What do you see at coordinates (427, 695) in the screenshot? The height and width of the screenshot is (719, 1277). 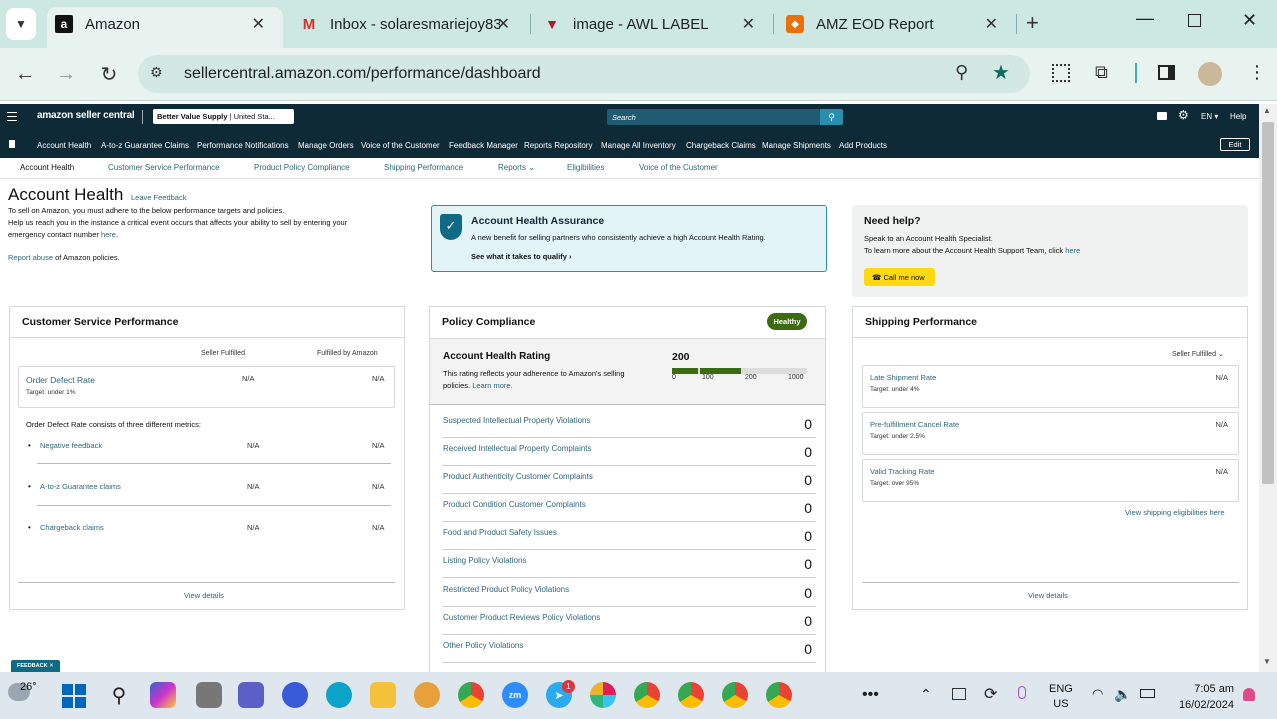 I see `game-app-icon` at bounding box center [427, 695].